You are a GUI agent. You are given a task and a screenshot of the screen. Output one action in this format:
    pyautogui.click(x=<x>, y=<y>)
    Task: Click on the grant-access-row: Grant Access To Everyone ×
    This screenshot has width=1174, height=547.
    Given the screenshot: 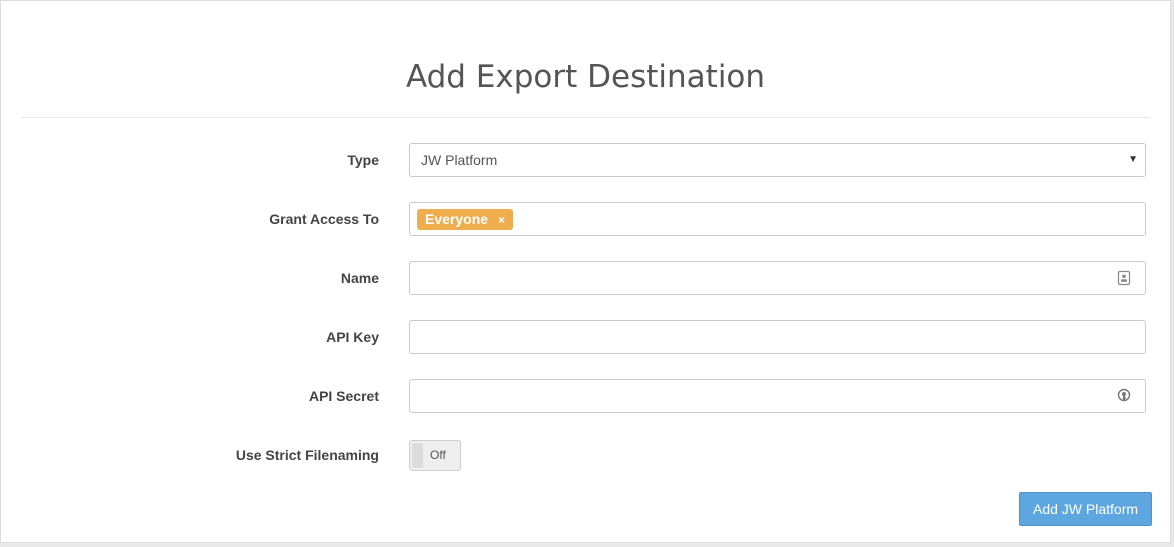 What is the action you would take?
    pyautogui.click(x=585, y=219)
    